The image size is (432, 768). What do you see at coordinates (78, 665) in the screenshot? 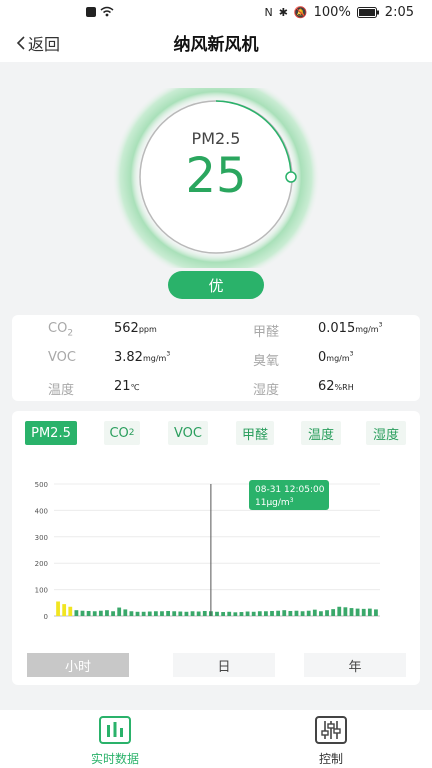
I see `range-button: 小时` at bounding box center [78, 665].